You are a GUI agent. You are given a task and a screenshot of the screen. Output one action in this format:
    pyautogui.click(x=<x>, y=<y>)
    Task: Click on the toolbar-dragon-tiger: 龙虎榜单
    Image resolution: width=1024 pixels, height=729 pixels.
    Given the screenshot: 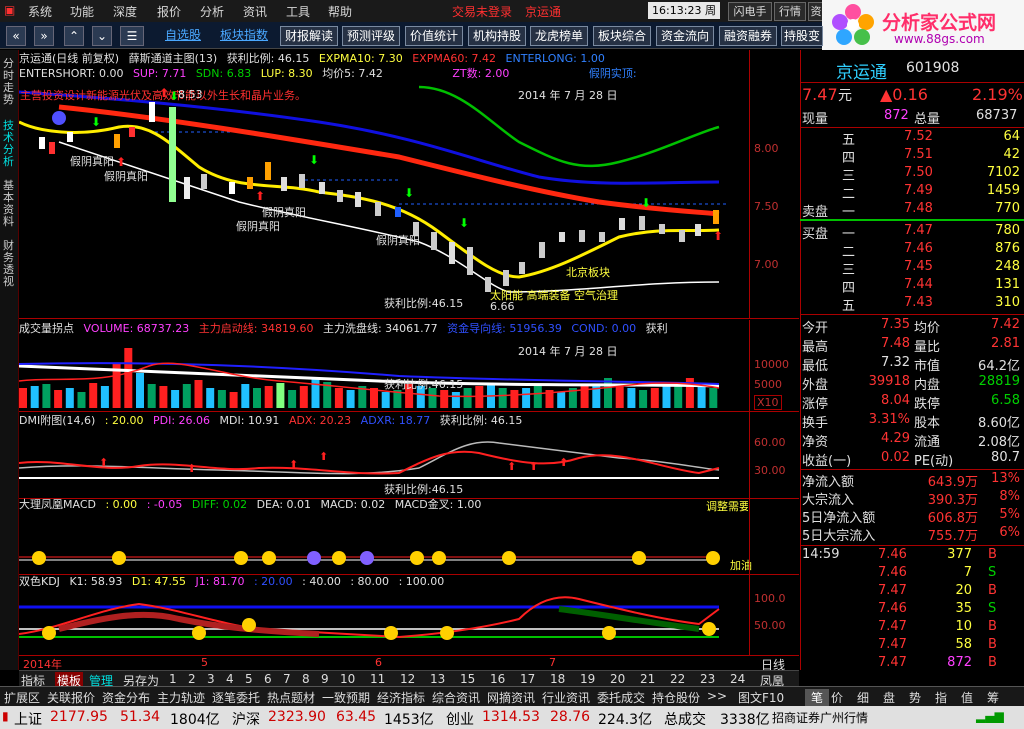 What is the action you would take?
    pyautogui.click(x=559, y=36)
    